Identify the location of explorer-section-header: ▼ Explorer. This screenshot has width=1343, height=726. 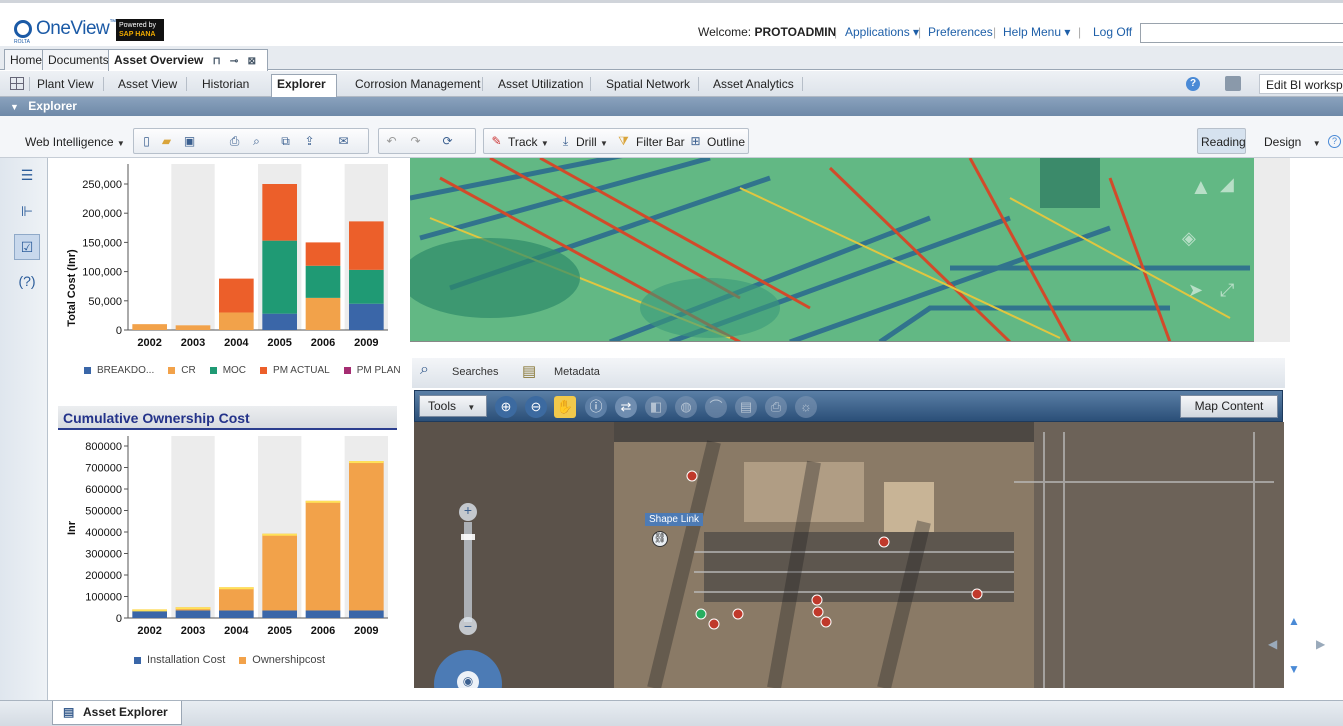
(671, 106).